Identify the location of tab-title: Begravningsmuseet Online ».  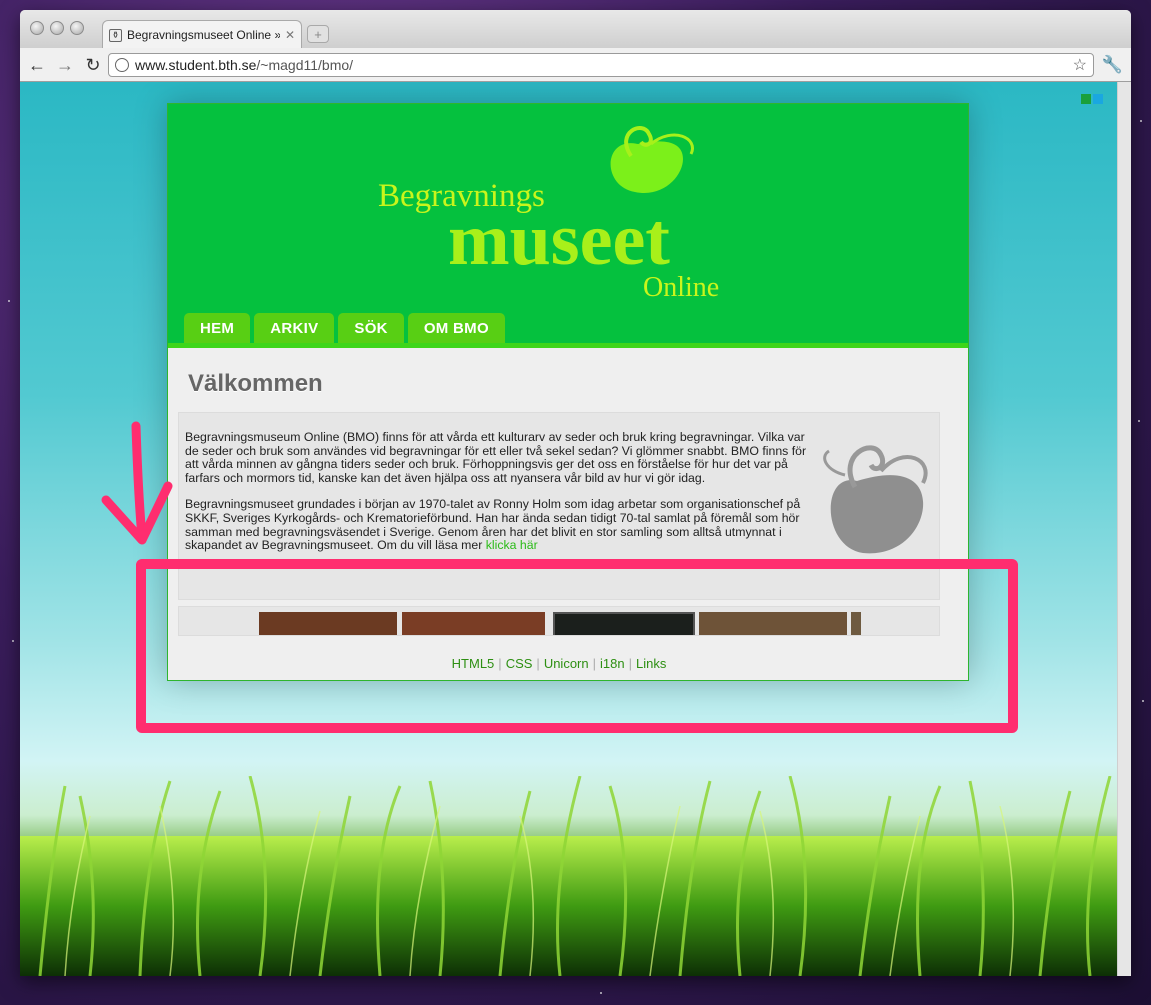
(203, 35).